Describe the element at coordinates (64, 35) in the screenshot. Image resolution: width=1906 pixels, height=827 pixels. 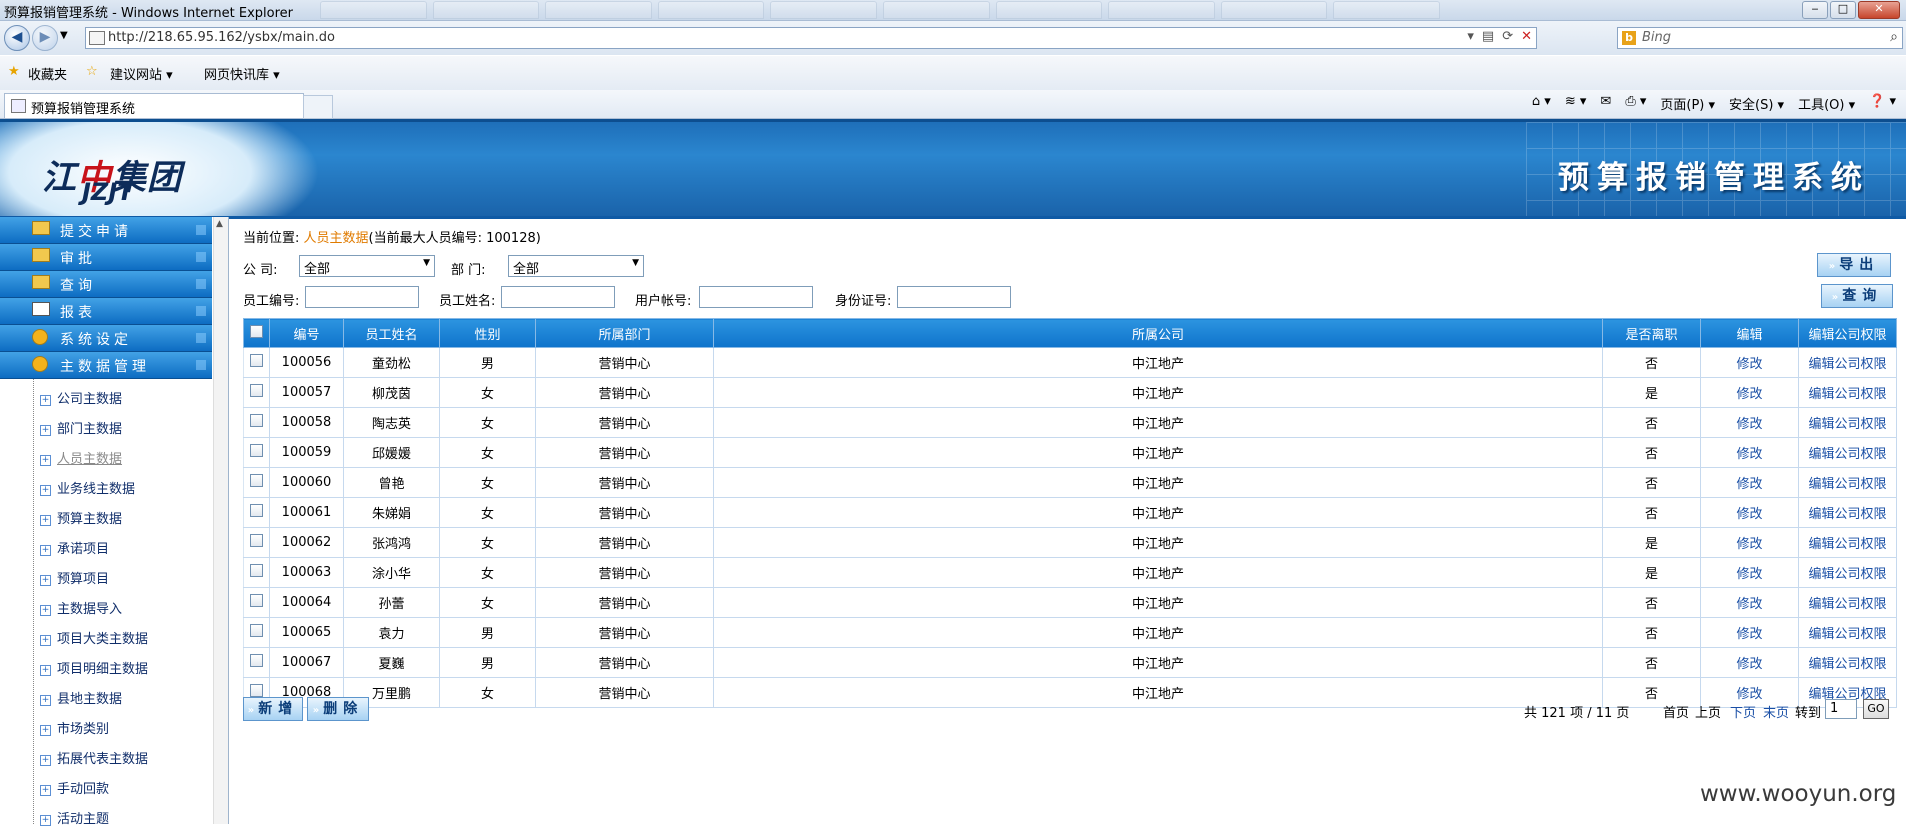
I see `history-dropdown-icon: ▼` at that location.